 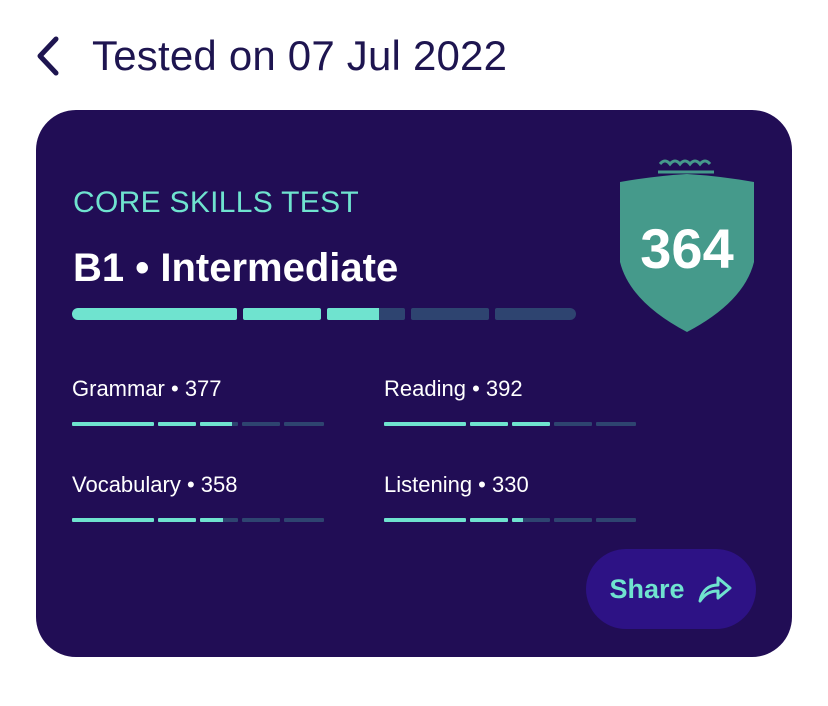 I want to click on skill-vocabulary: Vocabulary • 358, so click(x=198, y=497).